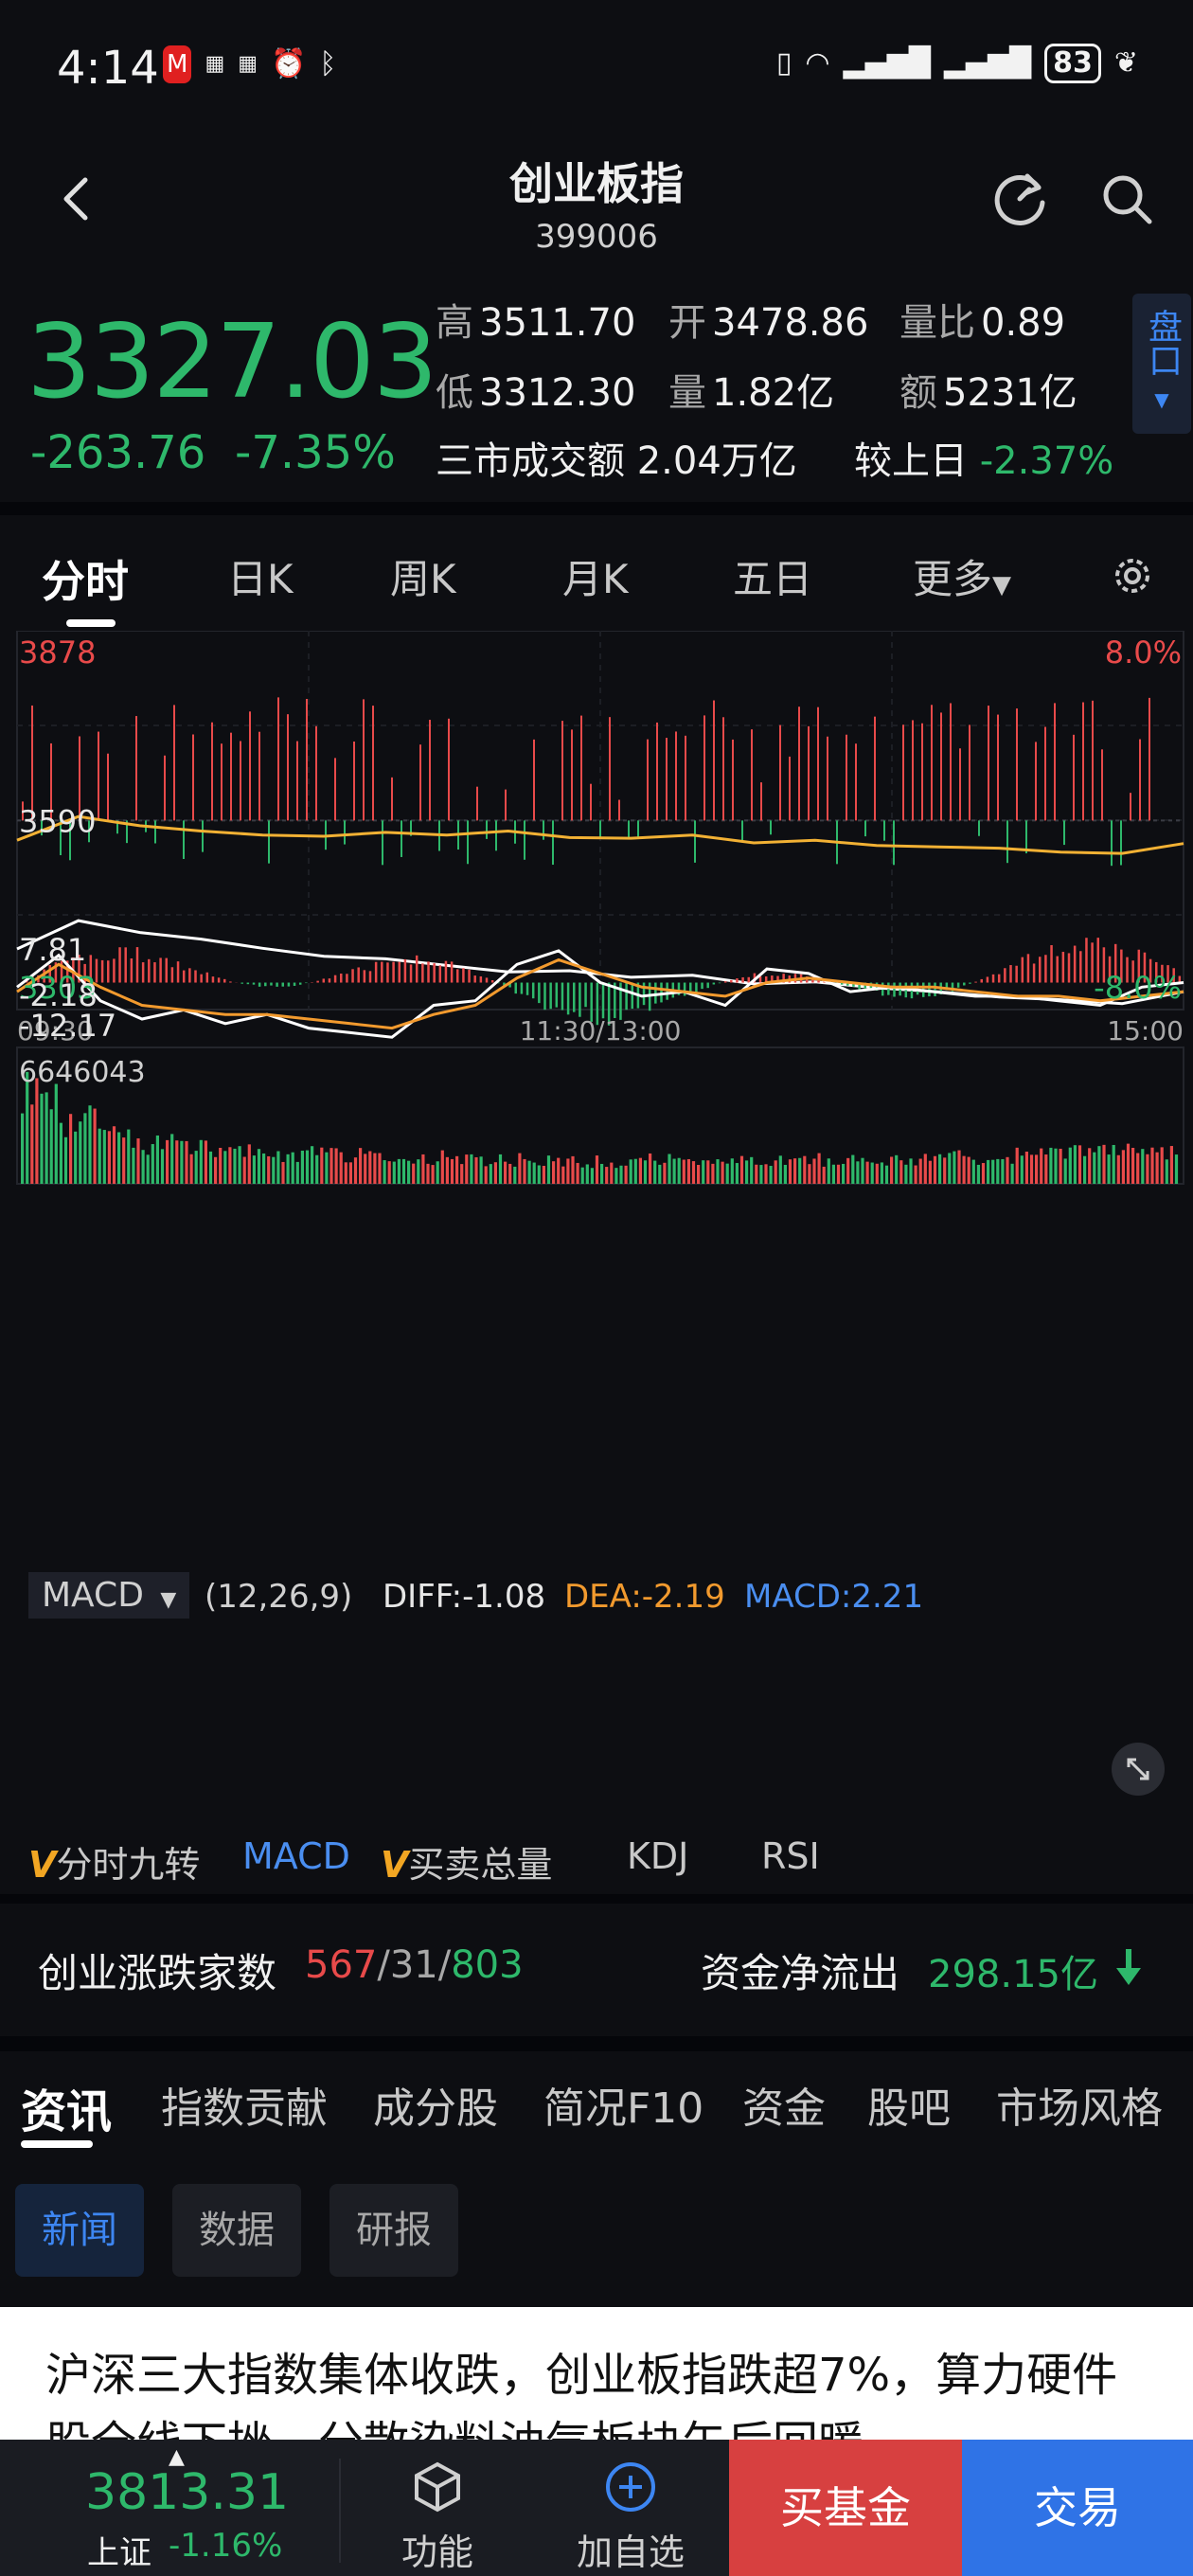  What do you see at coordinates (66, 2107) in the screenshot?
I see `tab-news-feed: 资讯` at bounding box center [66, 2107].